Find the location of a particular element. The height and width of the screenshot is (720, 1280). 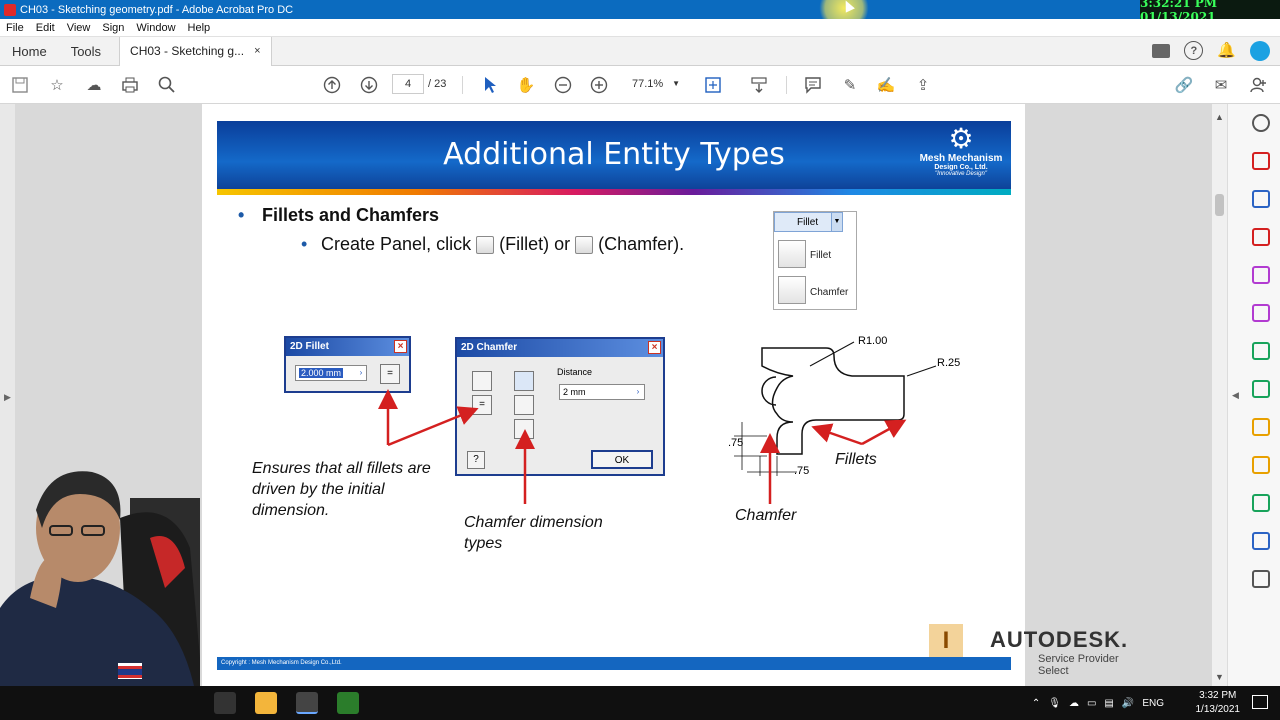

bell-icon: 🔔 is located at coordinates (1226, 51).